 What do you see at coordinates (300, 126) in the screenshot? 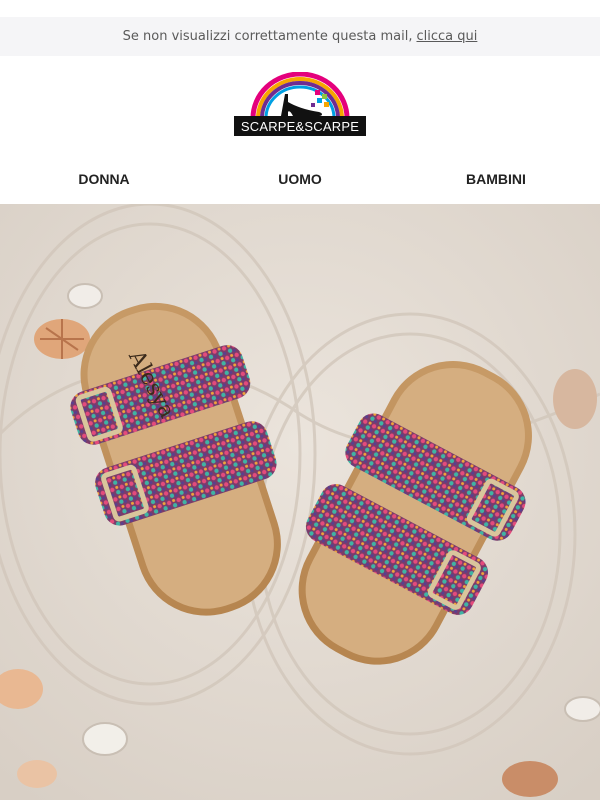
I see `logo-wordmark: SCARPE&SCARPE` at bounding box center [300, 126].